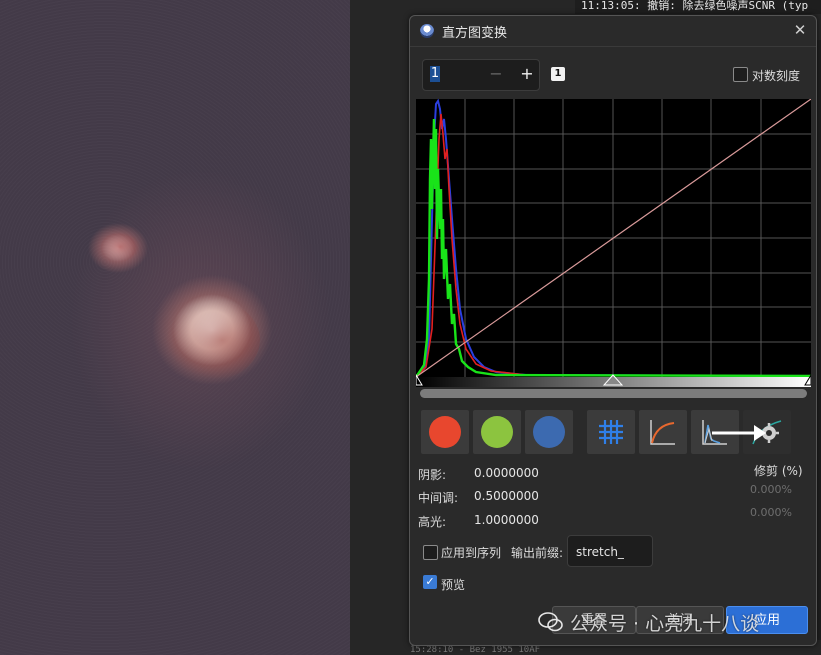  What do you see at coordinates (453, 585) in the screenshot?
I see `preview-label: 预览` at bounding box center [453, 585].